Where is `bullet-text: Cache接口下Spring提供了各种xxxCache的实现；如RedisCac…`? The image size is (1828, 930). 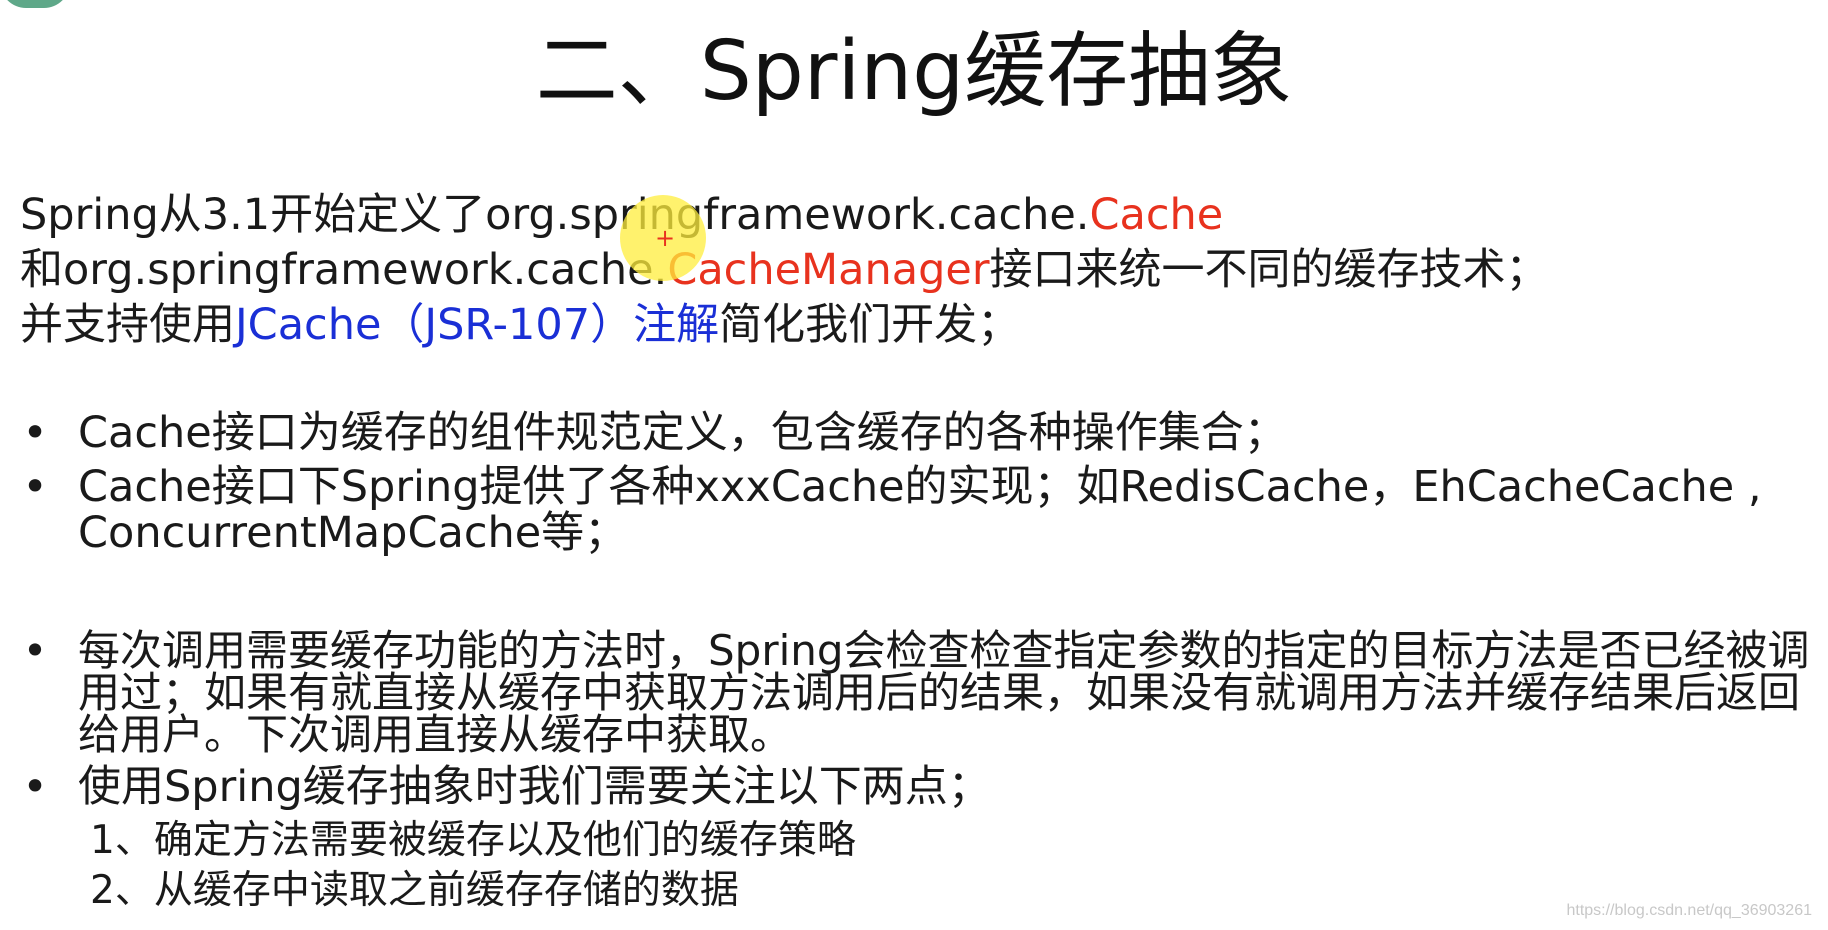 bullet-text: Cache接口下Spring提供了各种xxxCache的实现；如RedisCac… is located at coordinates (920, 510).